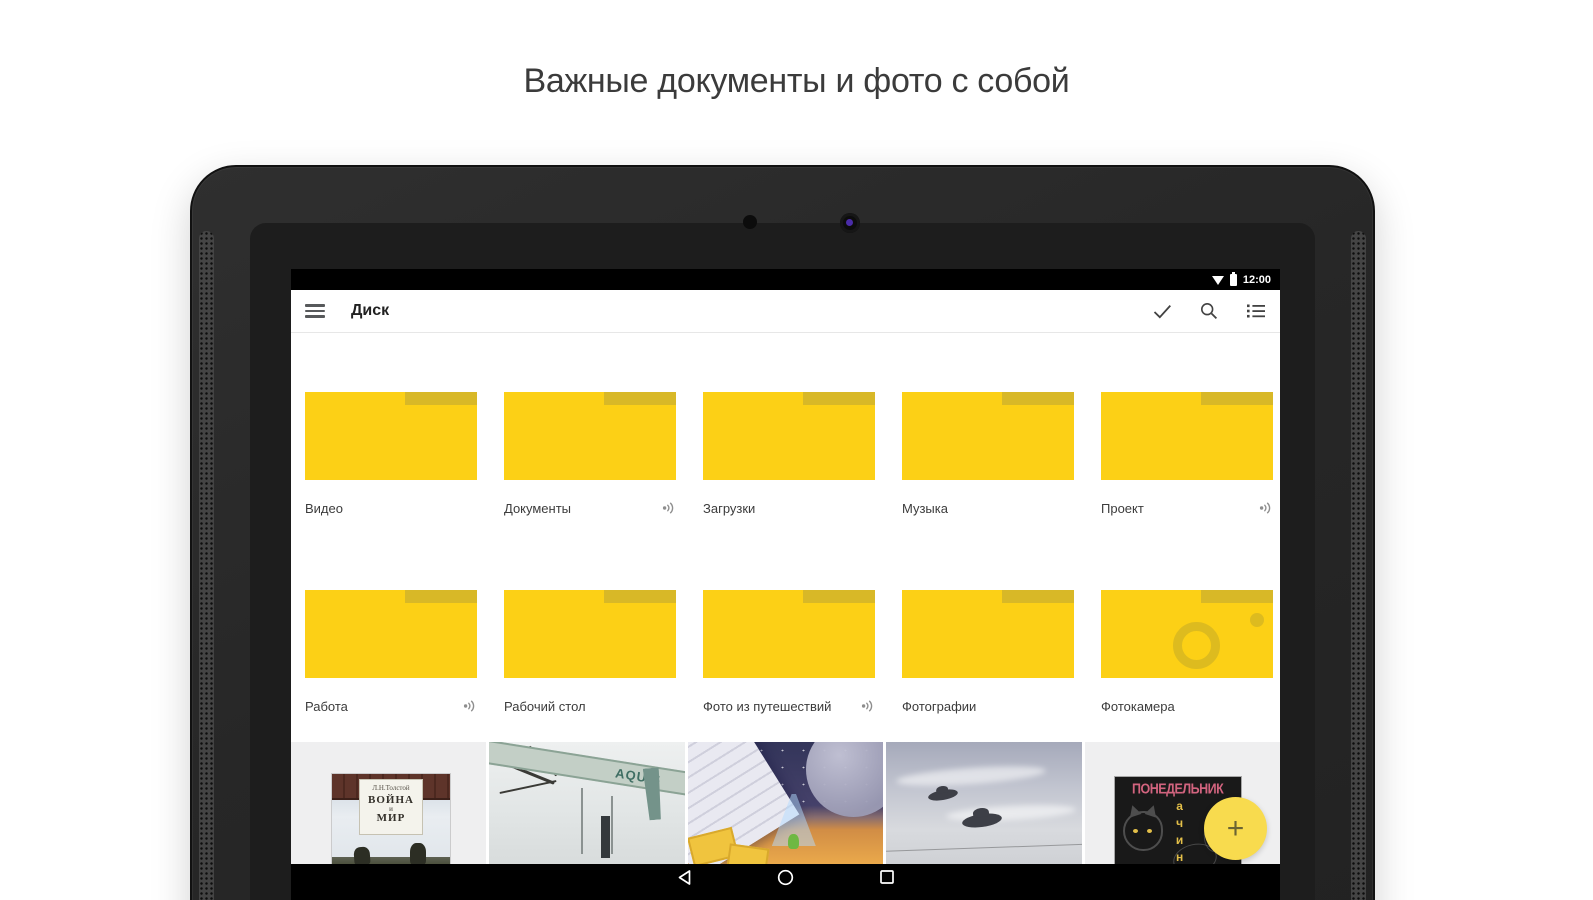 The width and height of the screenshot is (1593, 900). Describe the element at coordinates (796, 81) in the screenshot. I see `page-title: Важные документы и фото с собой` at that location.